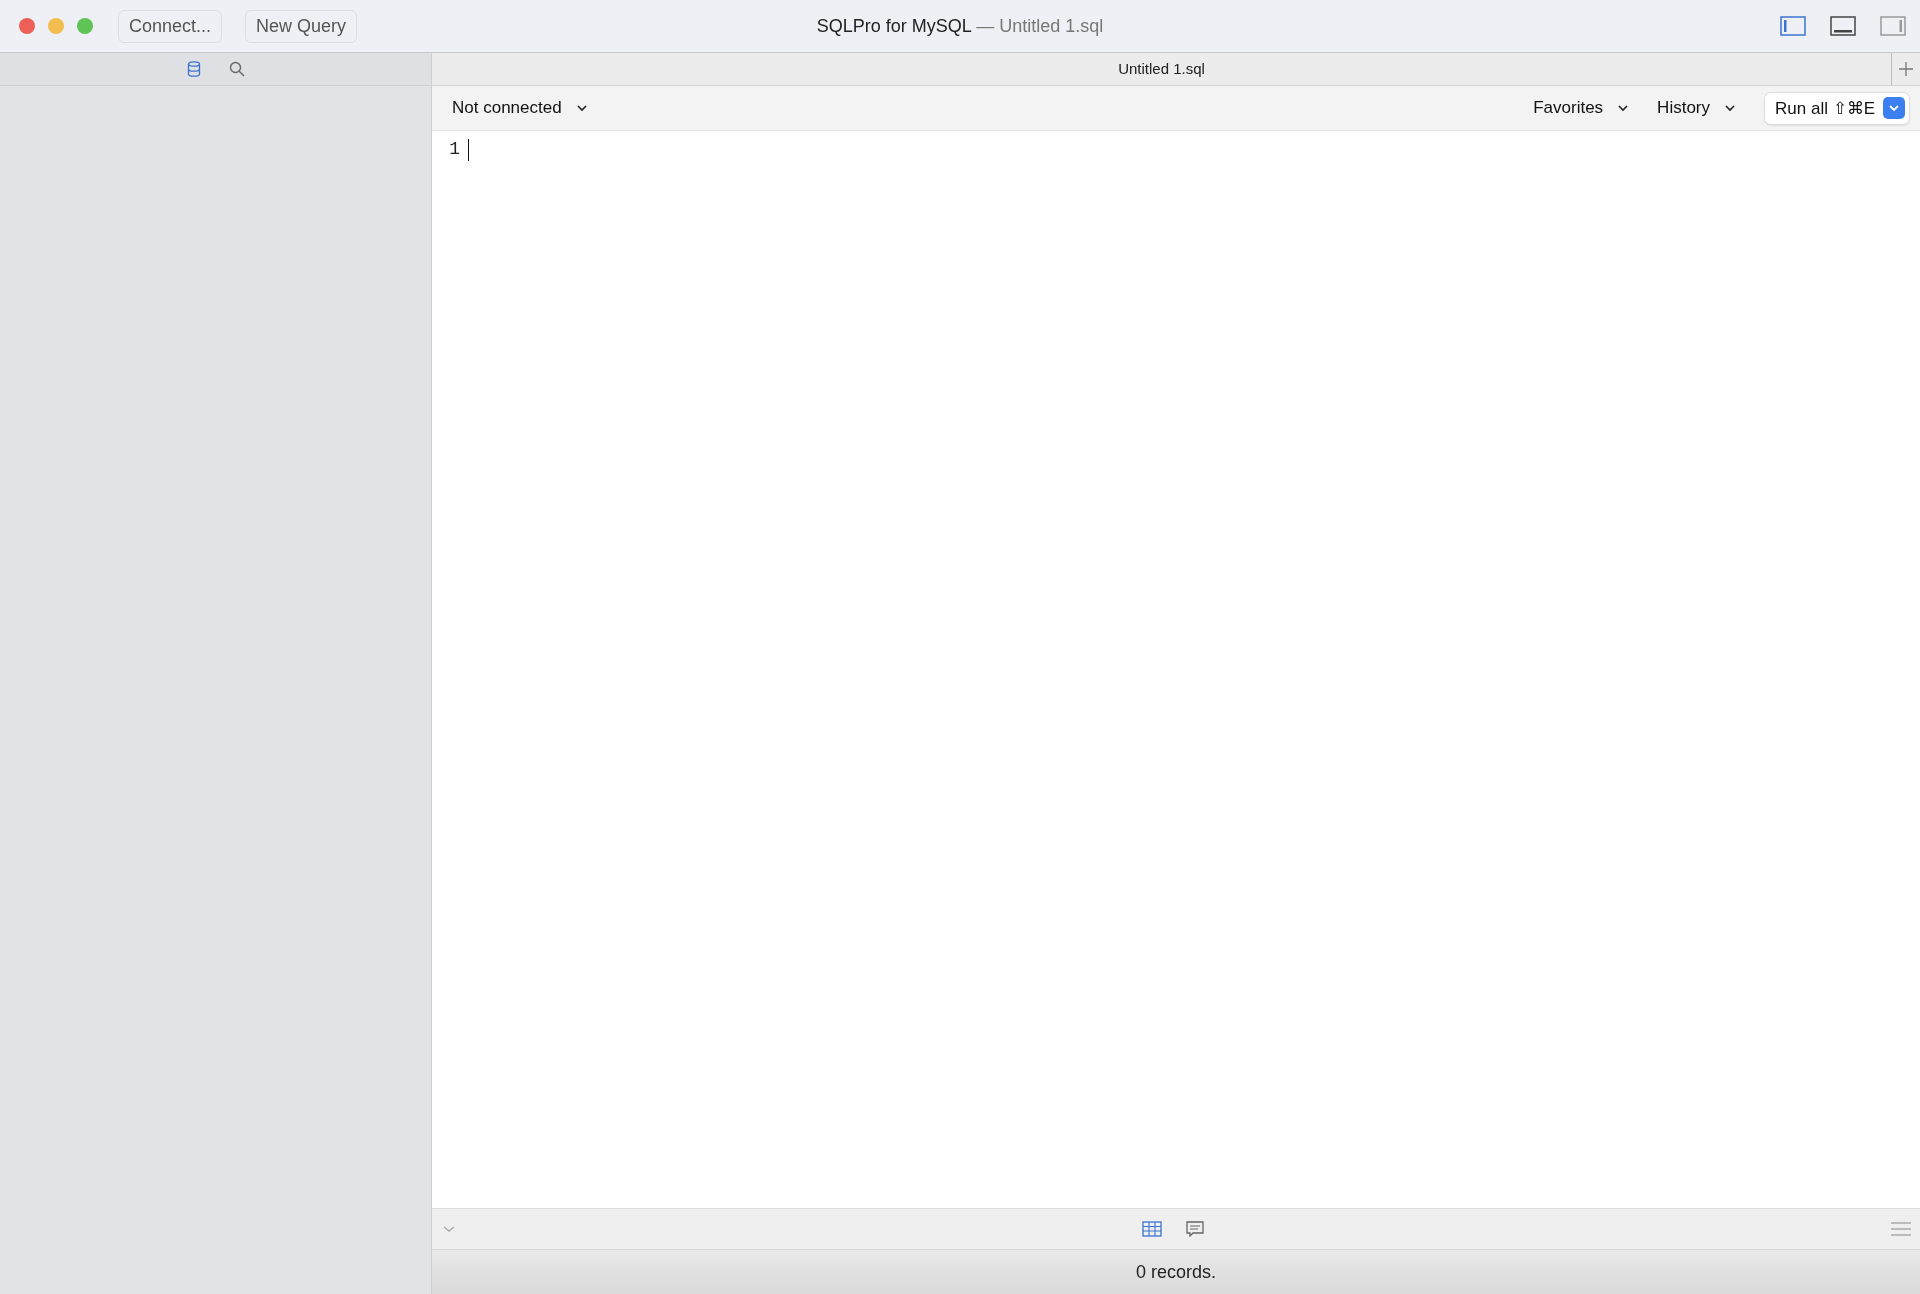  Describe the element at coordinates (1894, 108) in the screenshot. I see `caret-icon` at that location.